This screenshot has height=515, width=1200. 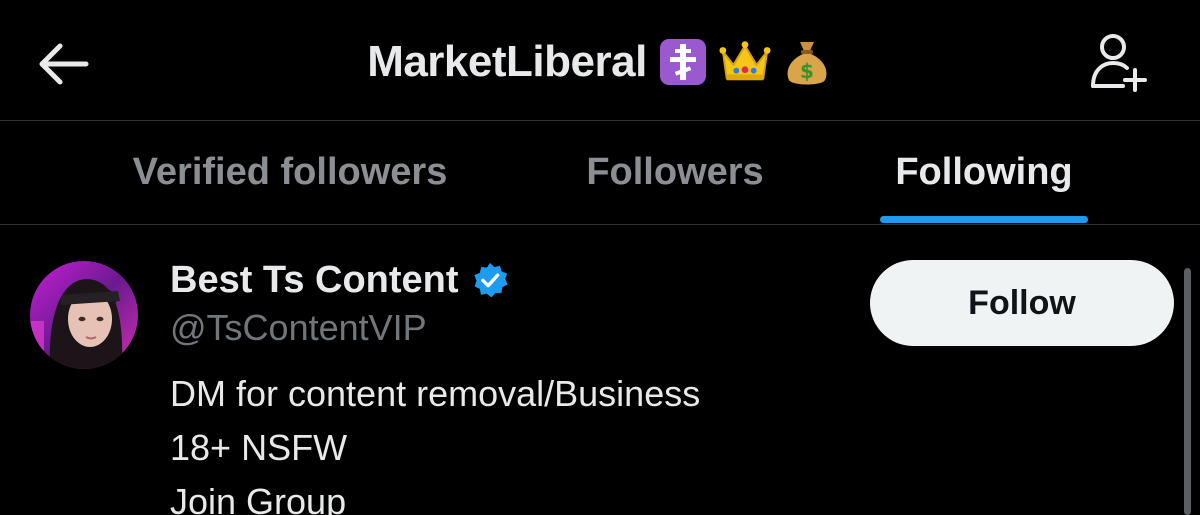 What do you see at coordinates (984, 172) in the screenshot?
I see `tab-following: Following` at bounding box center [984, 172].